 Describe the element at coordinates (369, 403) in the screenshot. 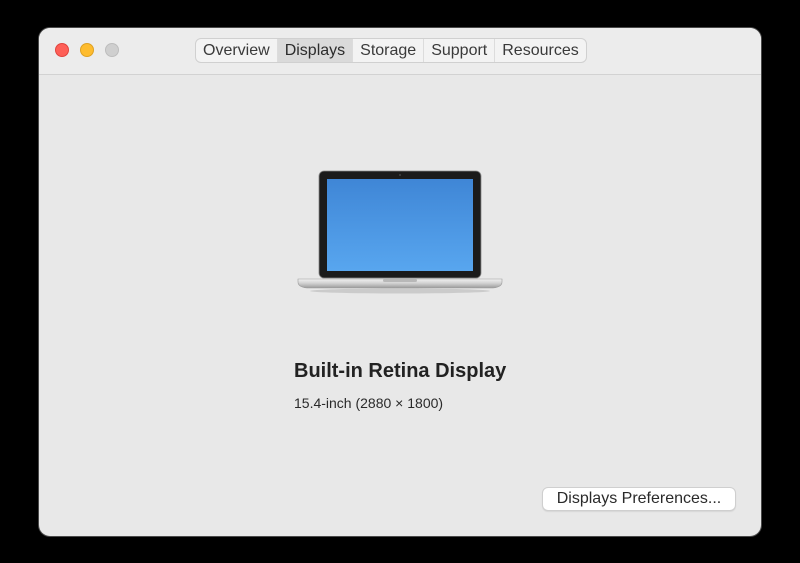

I see `display-spec: 15.4-inch (2880 × 1800)` at that location.